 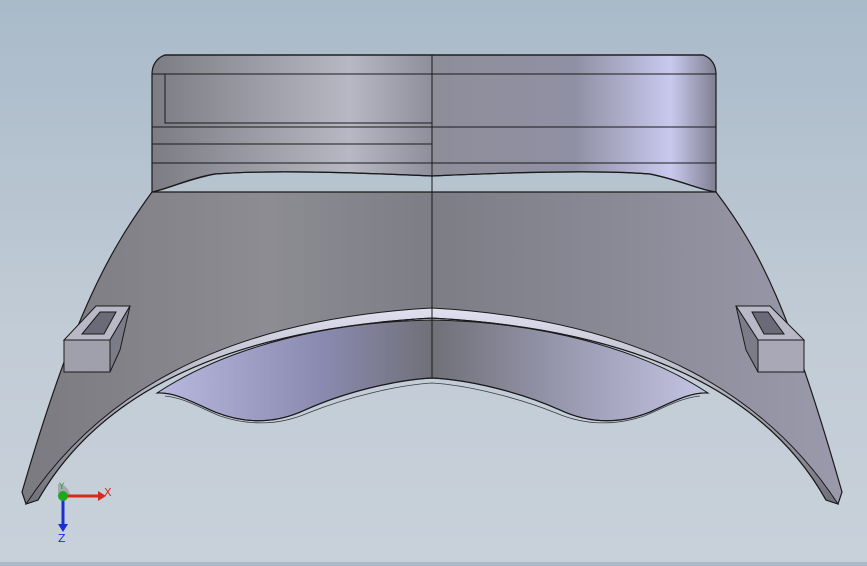 I want to click on z-axis-label: Z, so click(x=62, y=538).